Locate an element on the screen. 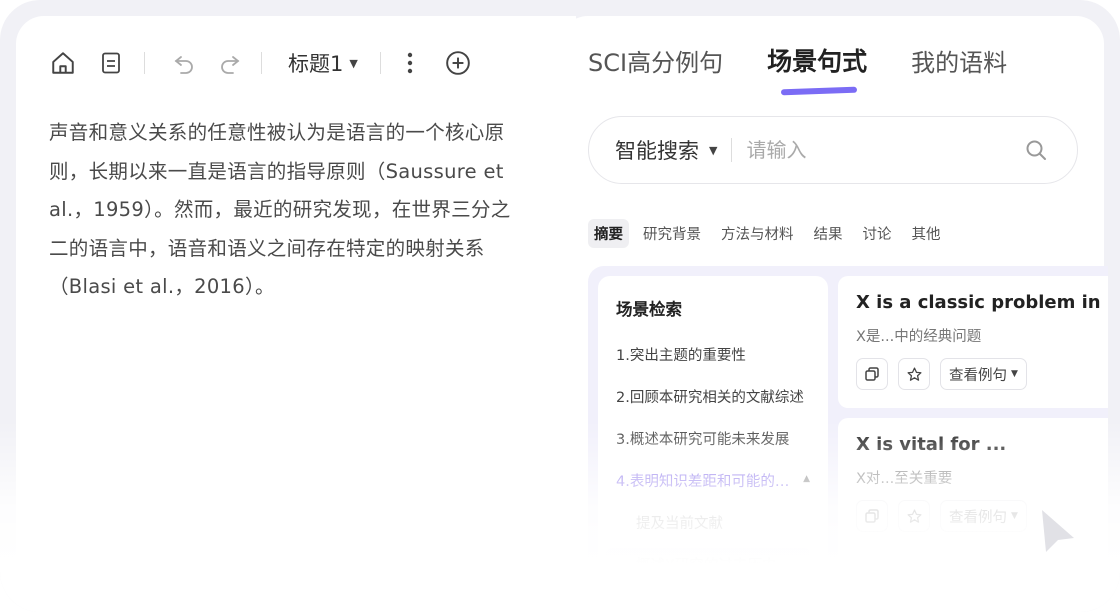  scene-item: 2.回顾本研究相关的文献综述 is located at coordinates (713, 407).